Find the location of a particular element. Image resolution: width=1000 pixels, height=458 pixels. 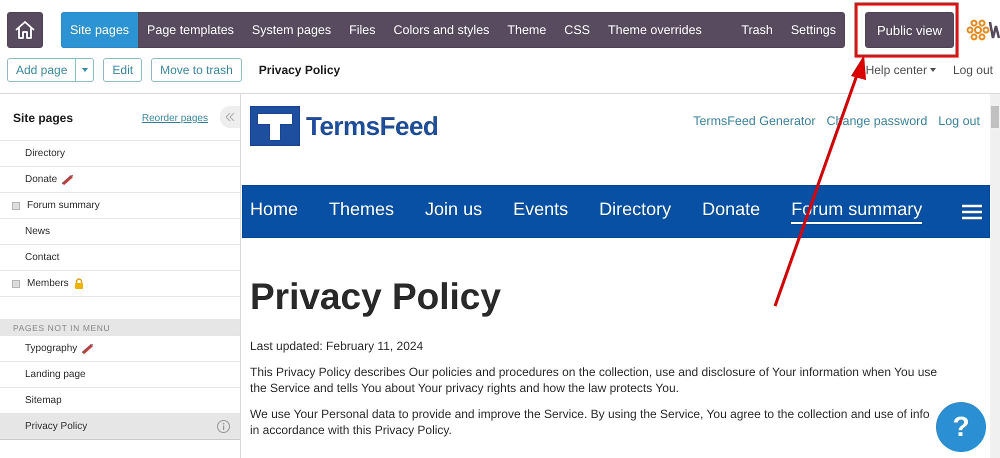

help-center-link: Help center is located at coordinates (901, 70).